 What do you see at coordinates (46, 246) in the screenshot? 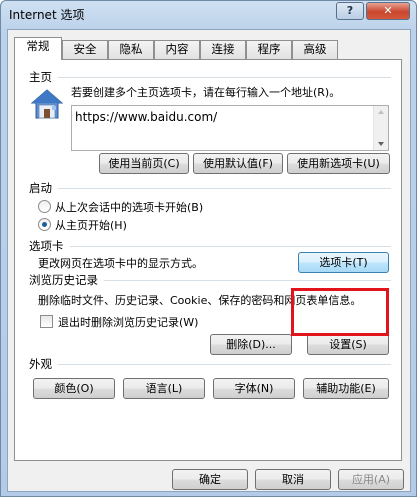
I see `tabs-heading: 选项卡` at bounding box center [46, 246].